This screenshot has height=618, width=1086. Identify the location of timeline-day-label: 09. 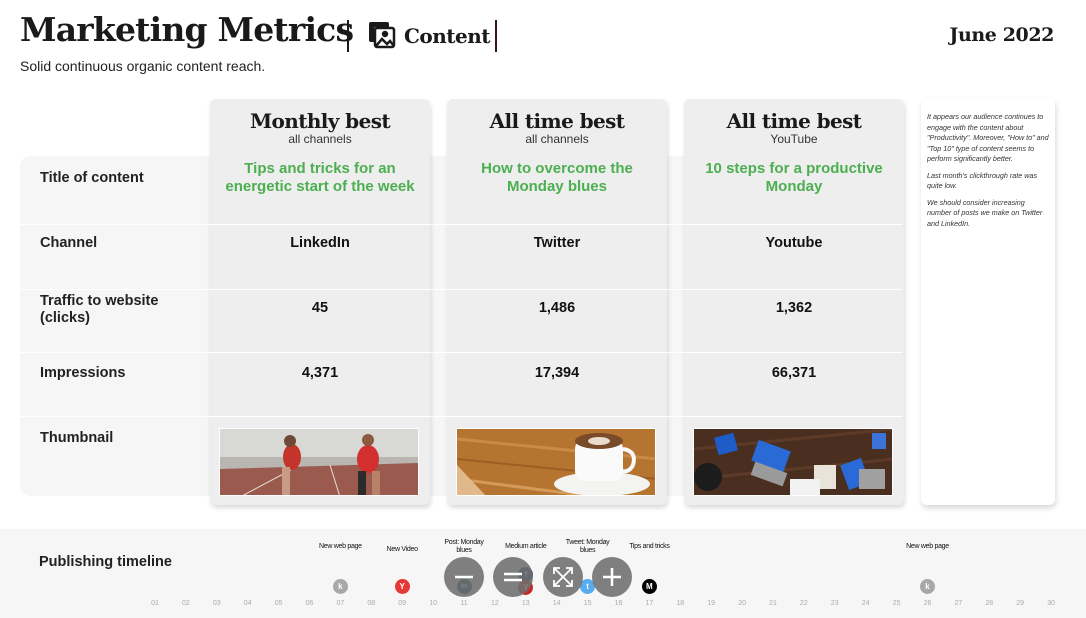
(402, 603).